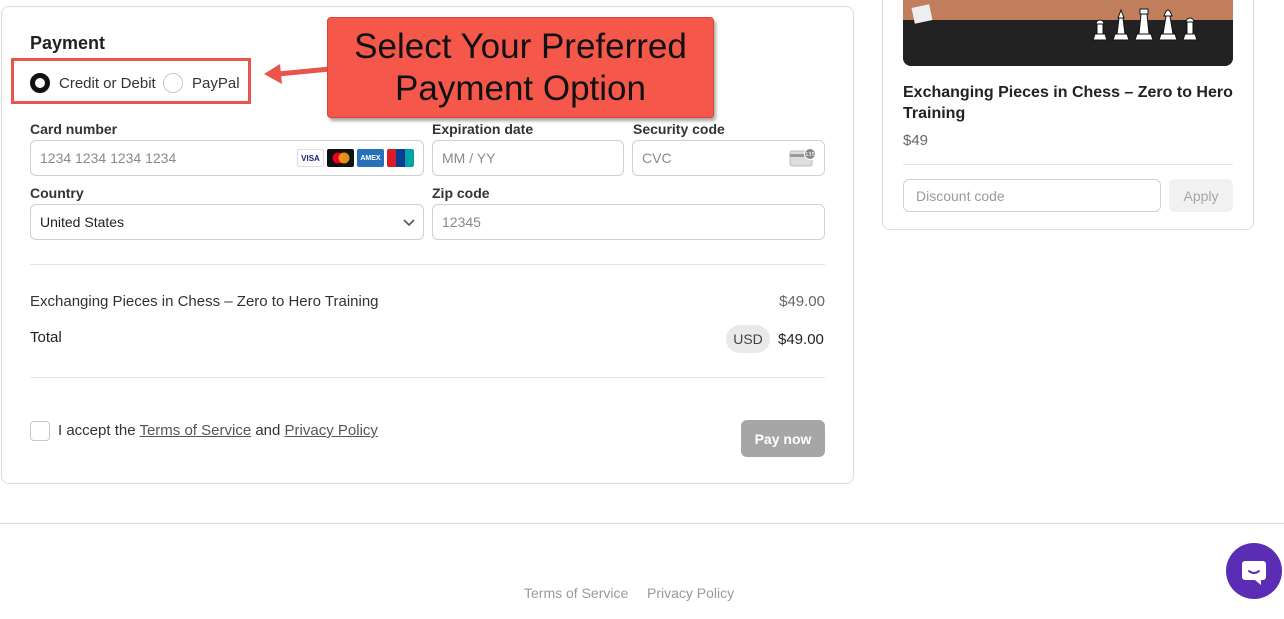  Describe the element at coordinates (461, 222) in the screenshot. I see `zip-code-placeholder: 12345` at that location.